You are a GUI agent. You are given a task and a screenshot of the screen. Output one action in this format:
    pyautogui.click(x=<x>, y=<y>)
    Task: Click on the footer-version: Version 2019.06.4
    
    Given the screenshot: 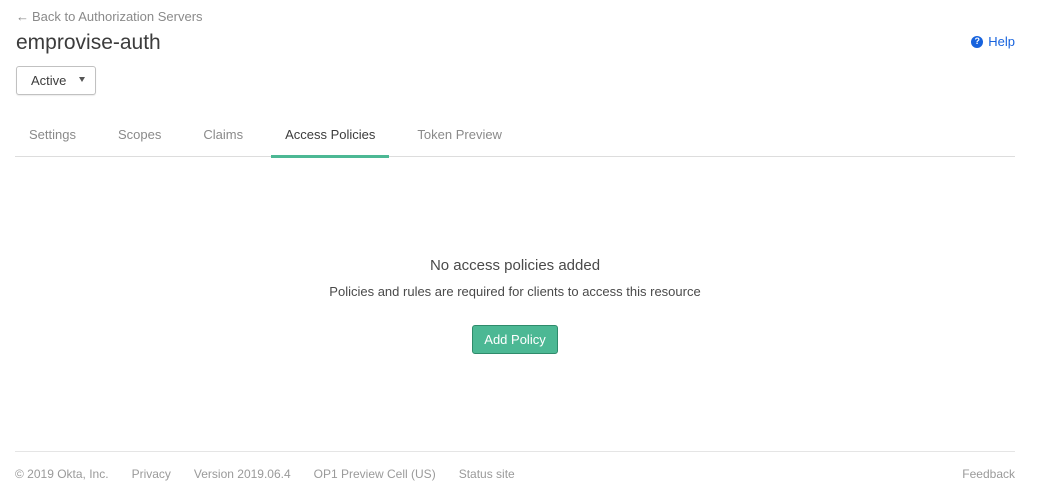 What is the action you would take?
    pyautogui.click(x=242, y=473)
    